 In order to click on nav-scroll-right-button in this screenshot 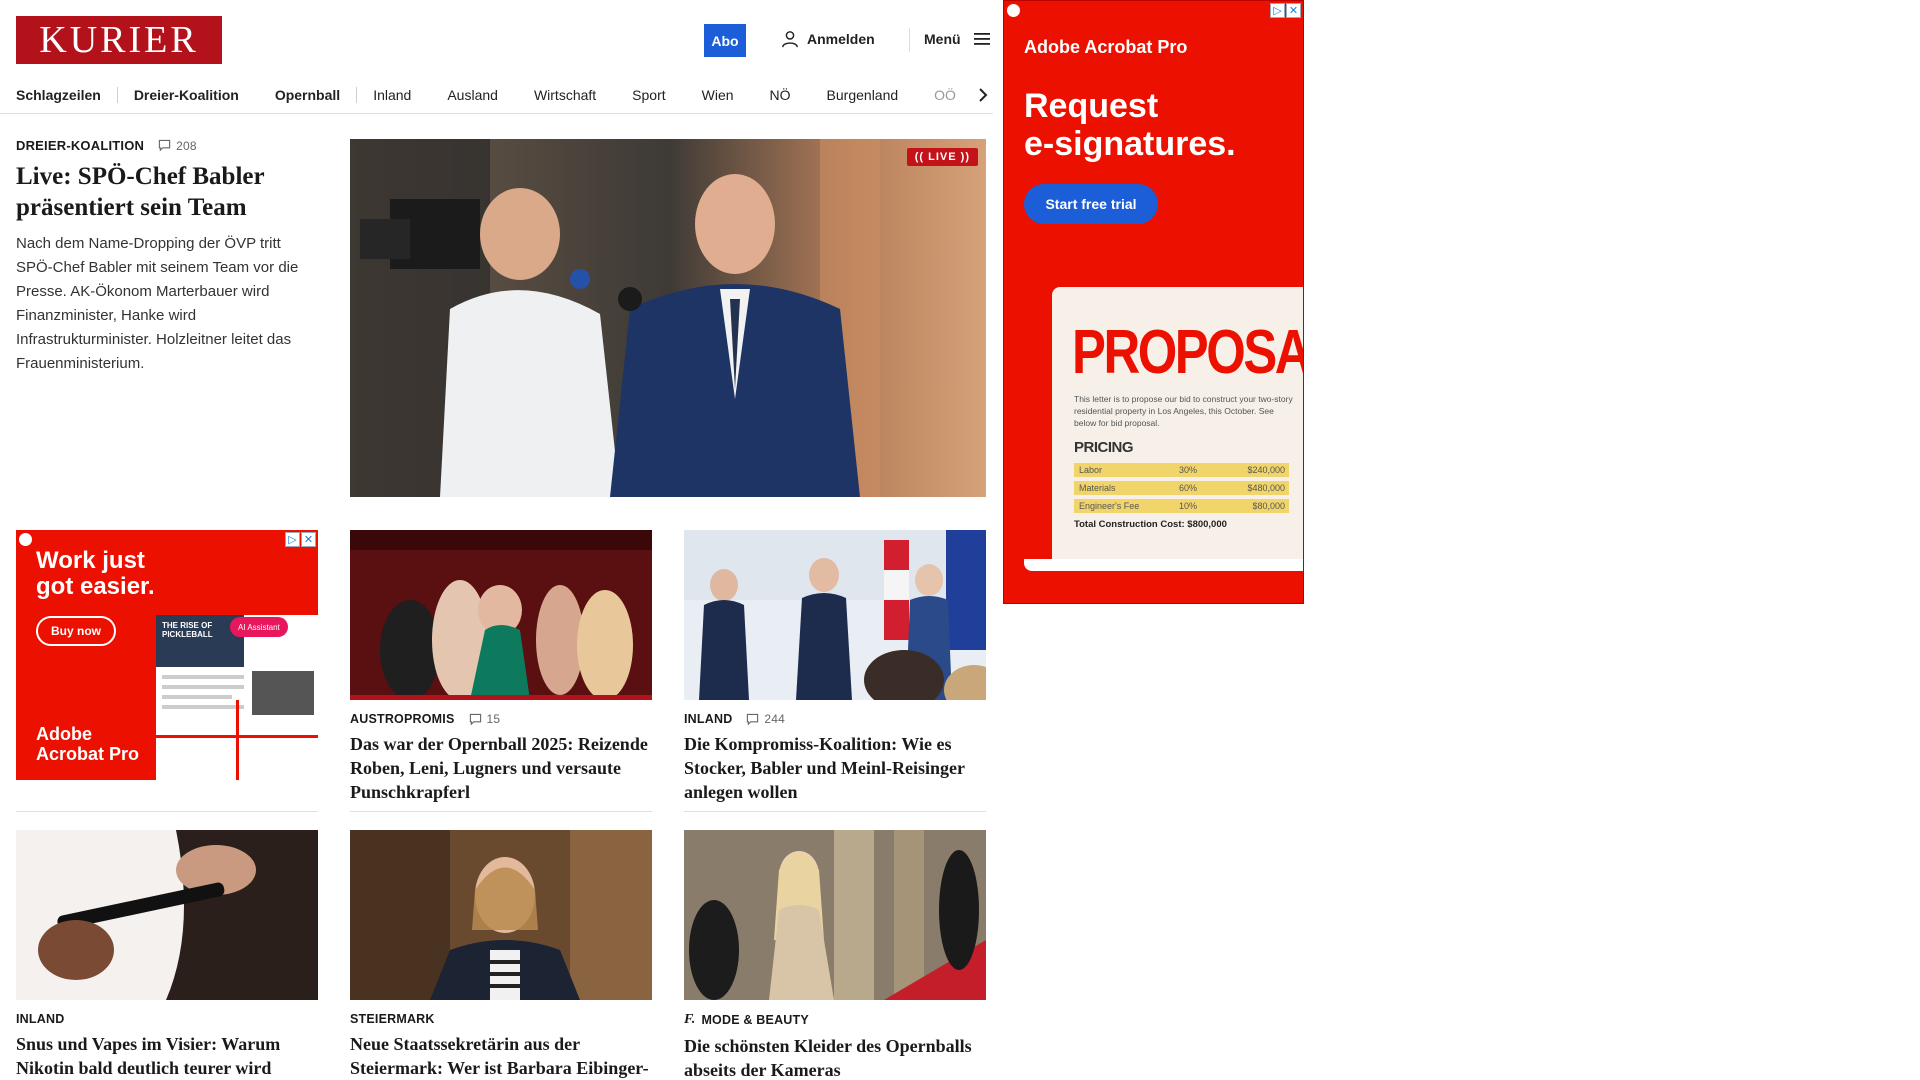, I will do `click(979, 95)`.